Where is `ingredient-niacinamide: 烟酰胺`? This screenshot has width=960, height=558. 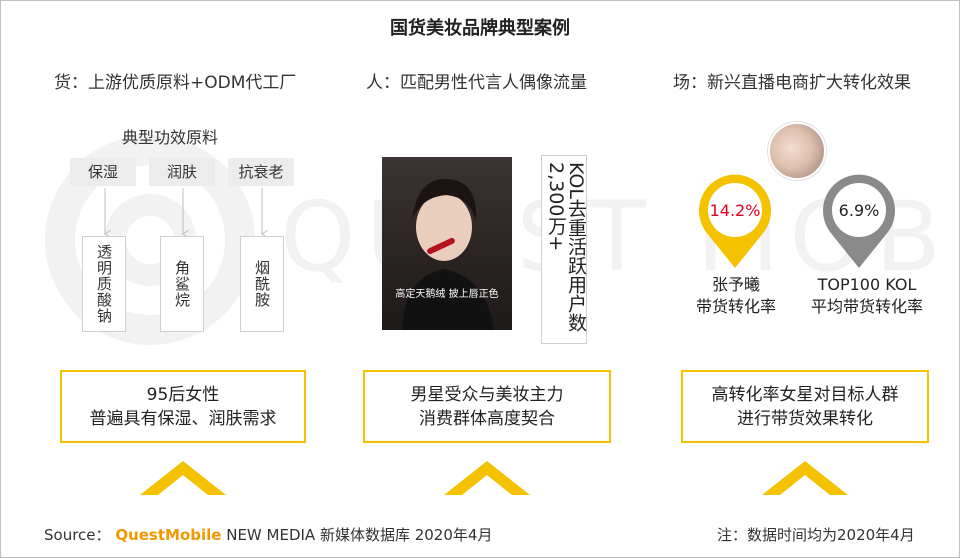 ingredient-niacinamide: 烟酰胺 is located at coordinates (262, 284).